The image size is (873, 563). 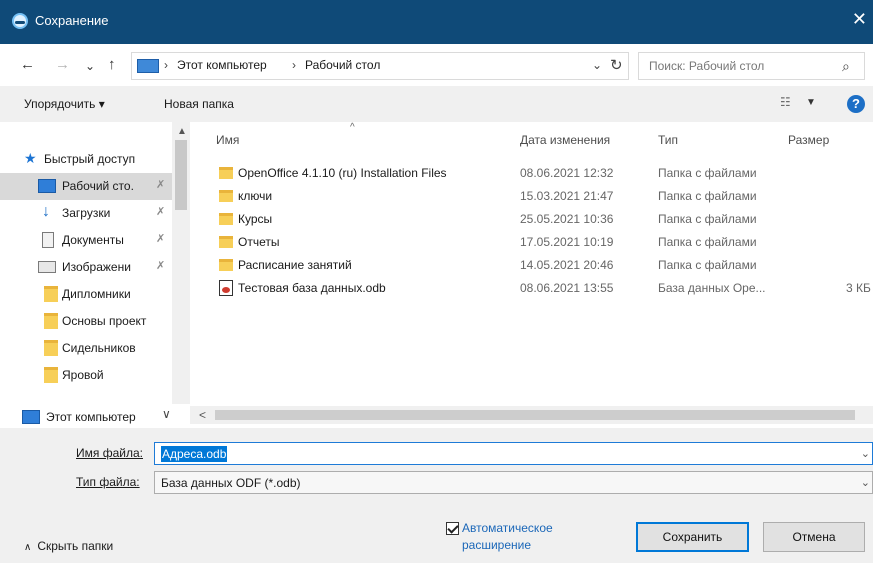 I want to click on sidebar-item-label: Загрузки, so click(x=86, y=213).